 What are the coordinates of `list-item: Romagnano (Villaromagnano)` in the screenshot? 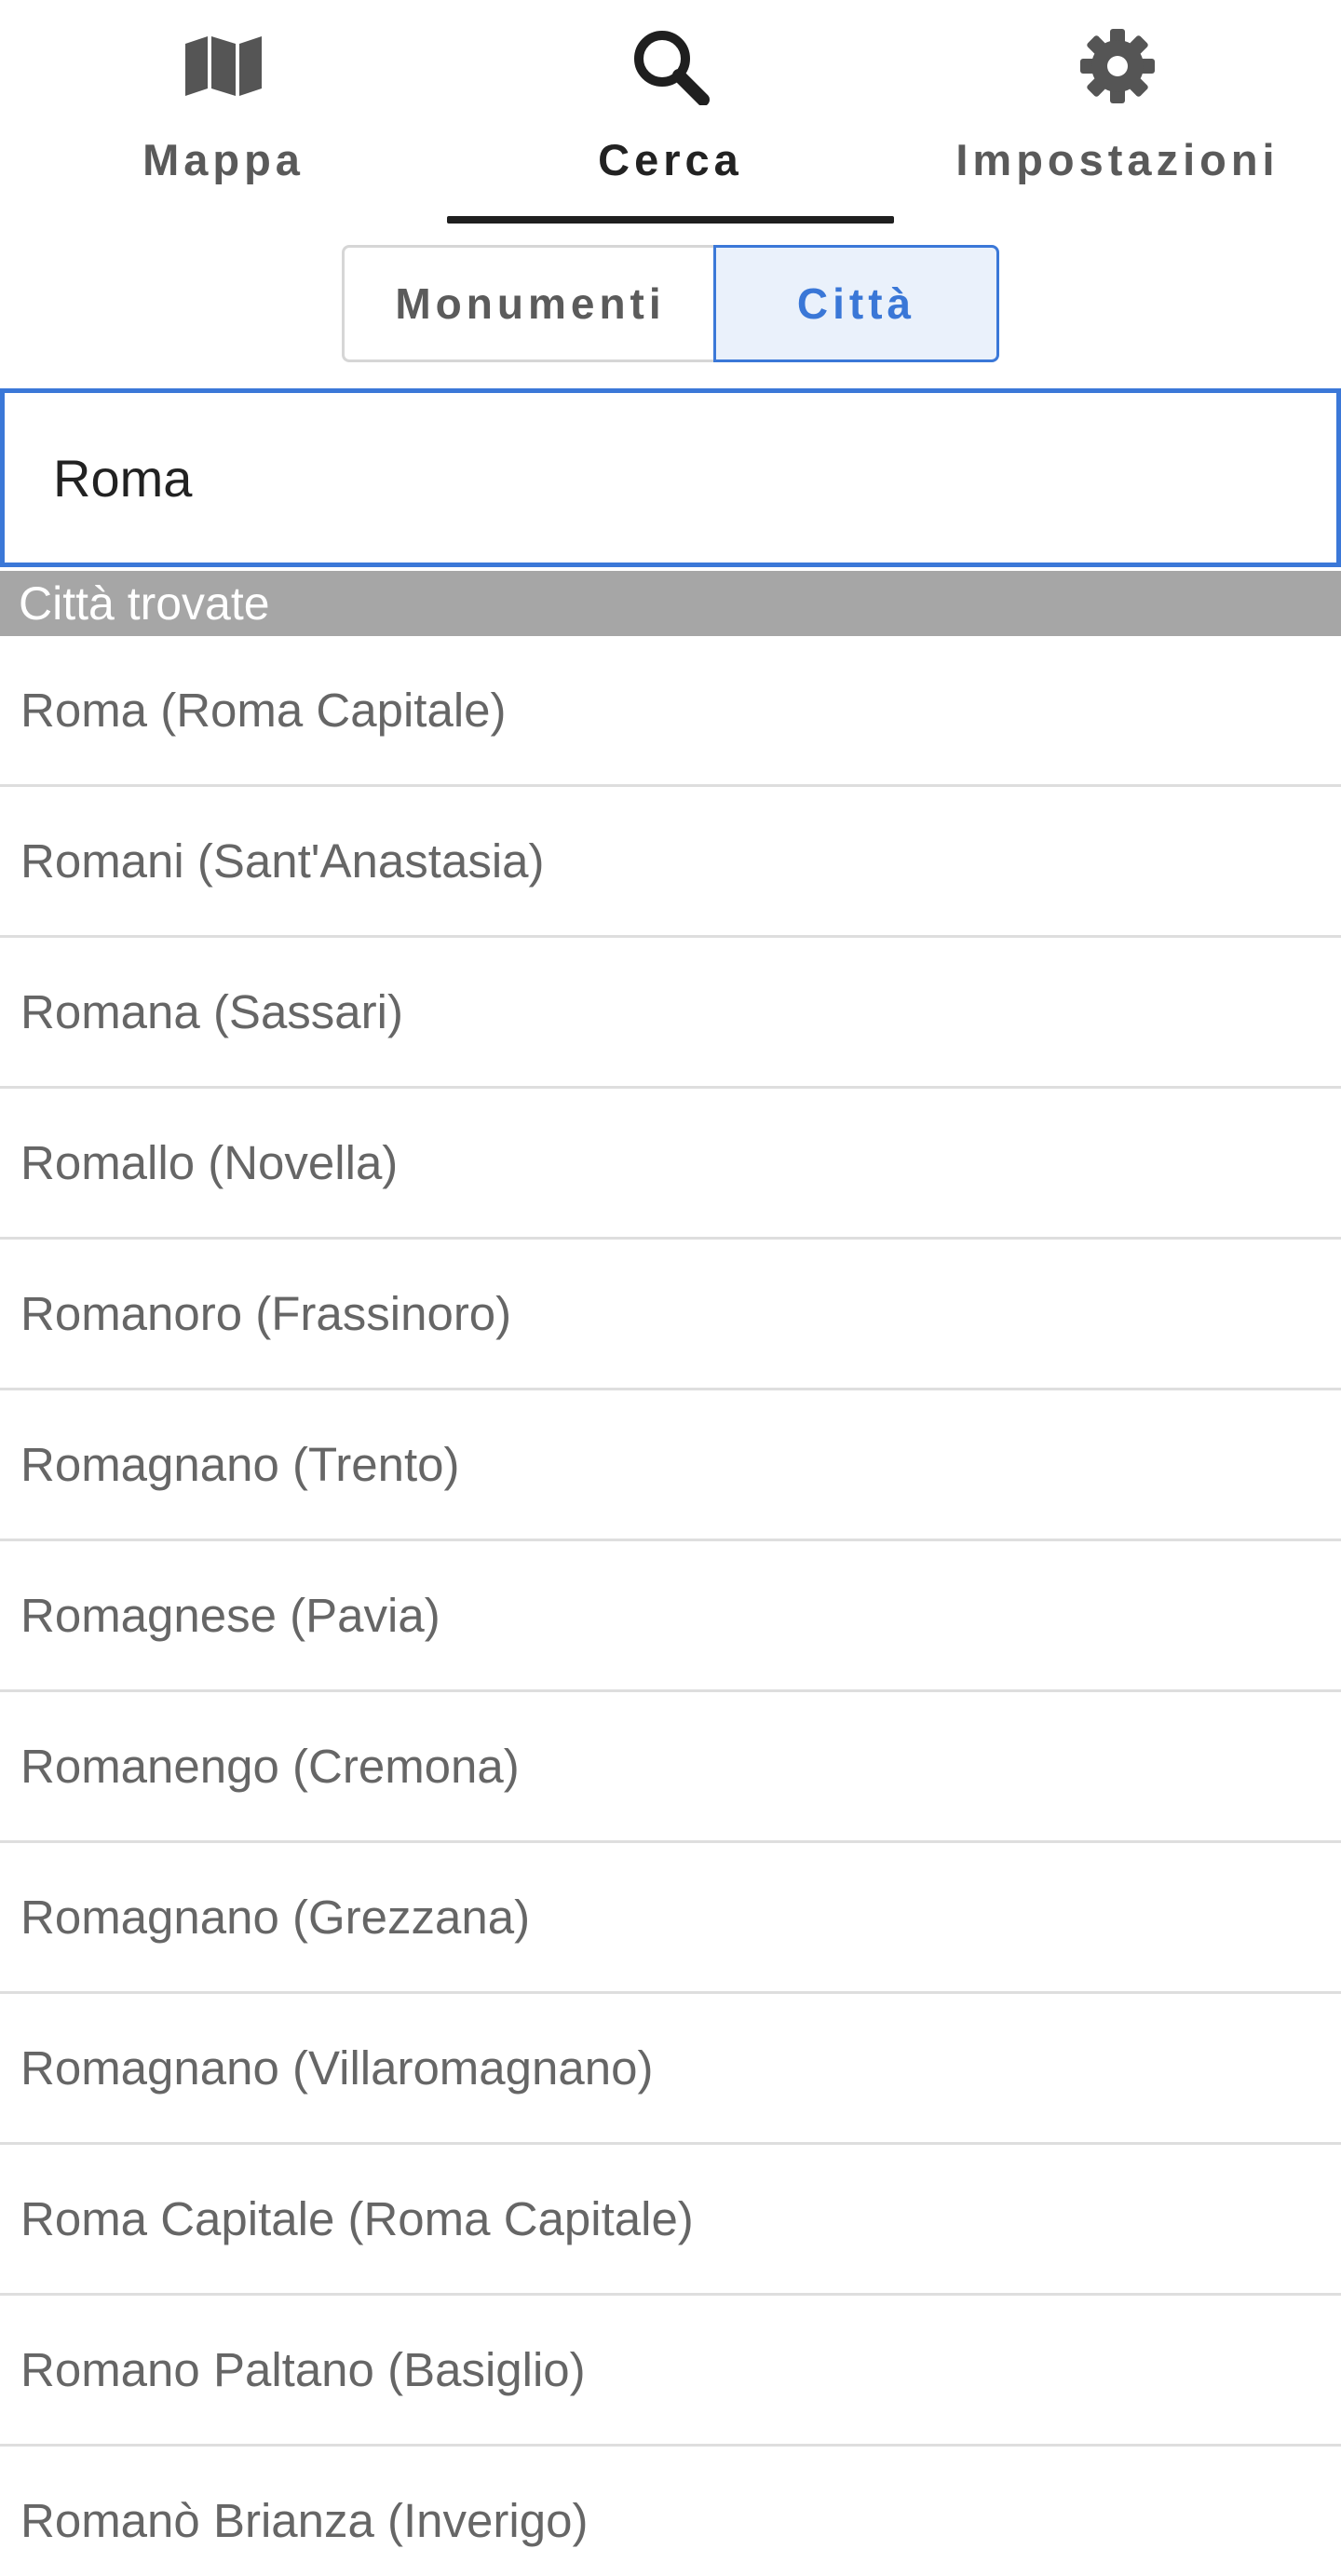 It's located at (670, 2069).